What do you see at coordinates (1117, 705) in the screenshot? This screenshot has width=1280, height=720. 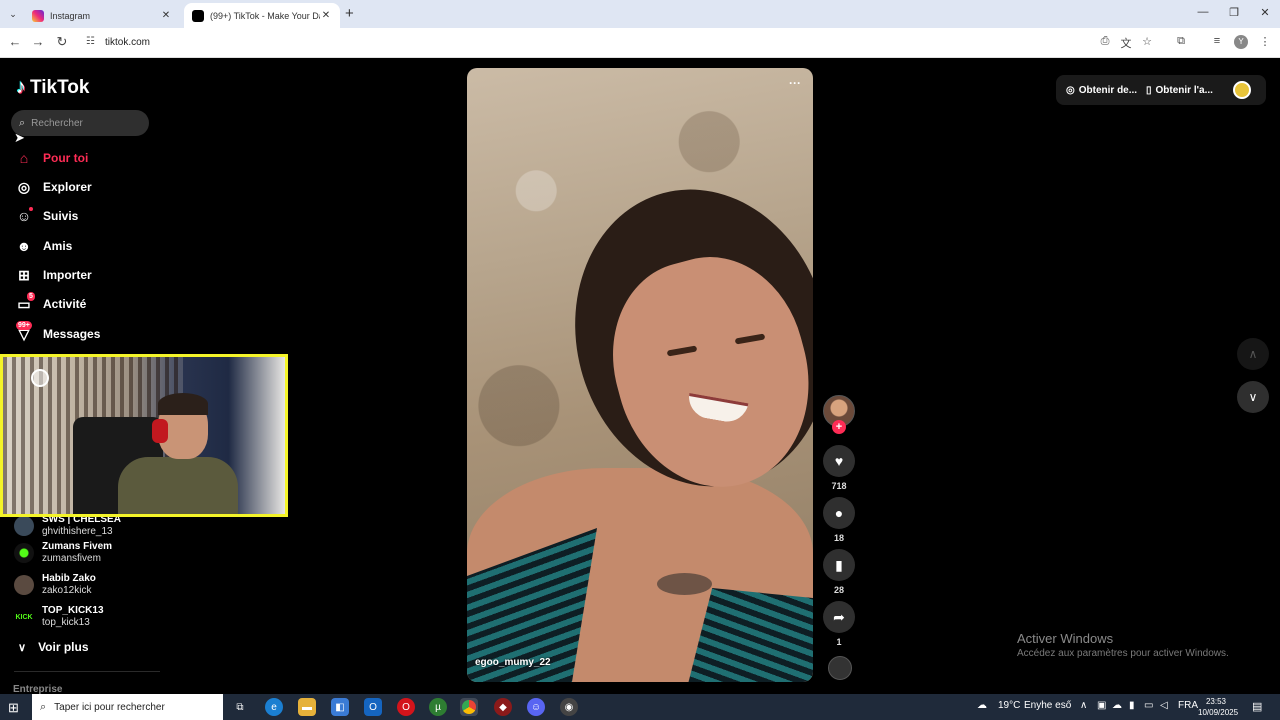 I see `onedrive-icon: ☁` at bounding box center [1117, 705].